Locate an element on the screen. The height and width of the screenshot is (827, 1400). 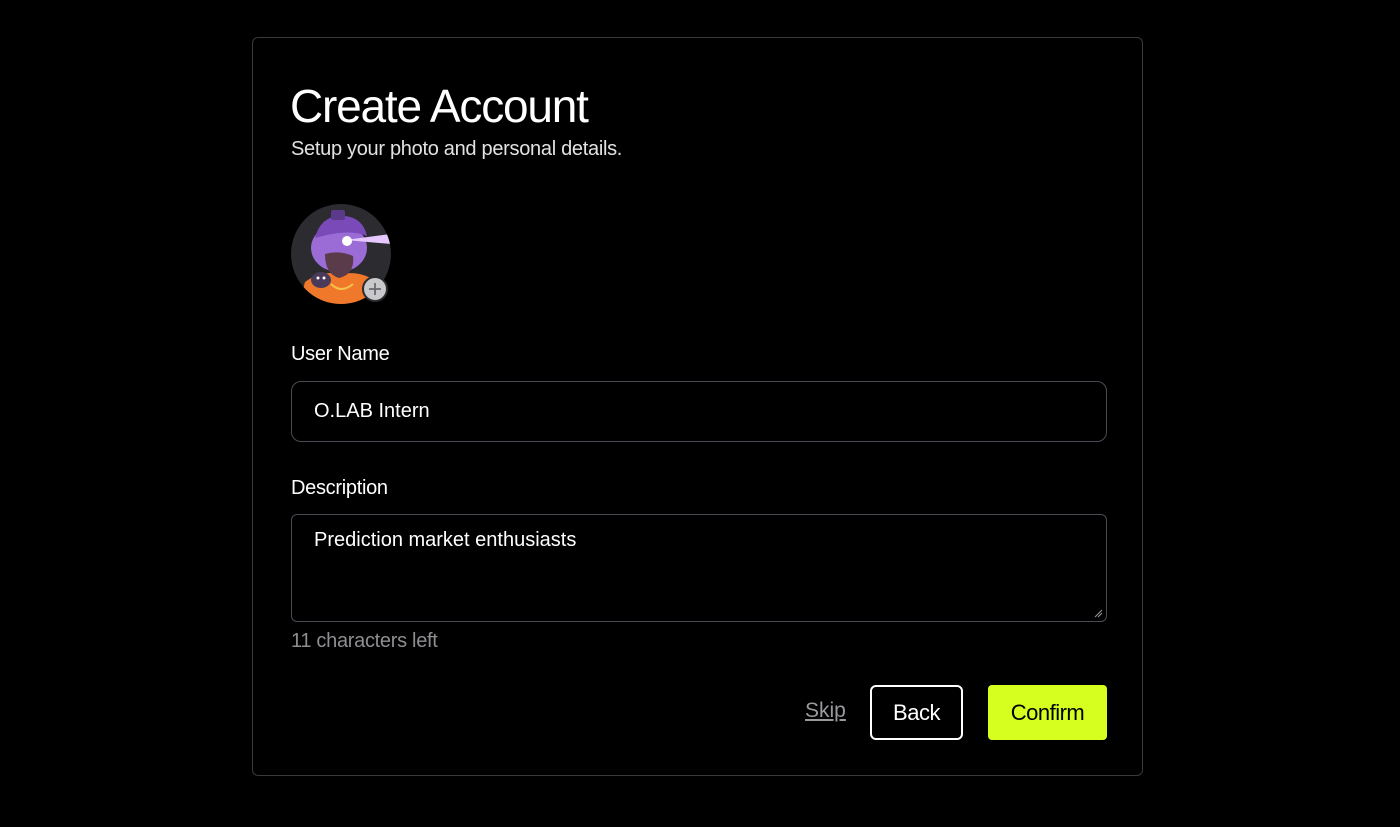
add-photo-button is located at coordinates (375, 289).